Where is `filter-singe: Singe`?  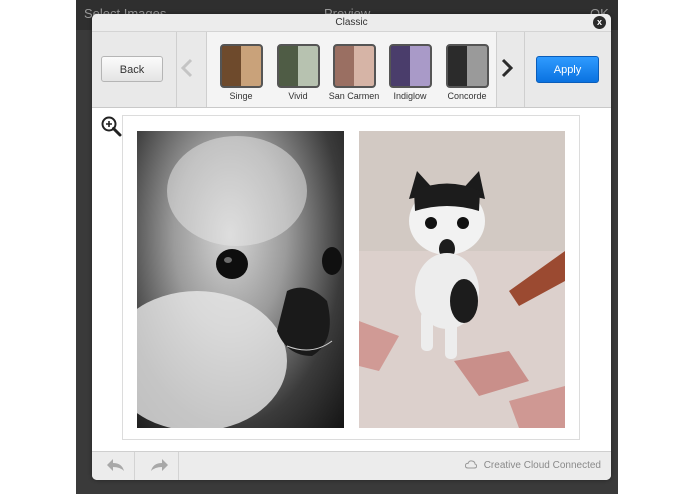 filter-singe: Singe is located at coordinates (241, 72).